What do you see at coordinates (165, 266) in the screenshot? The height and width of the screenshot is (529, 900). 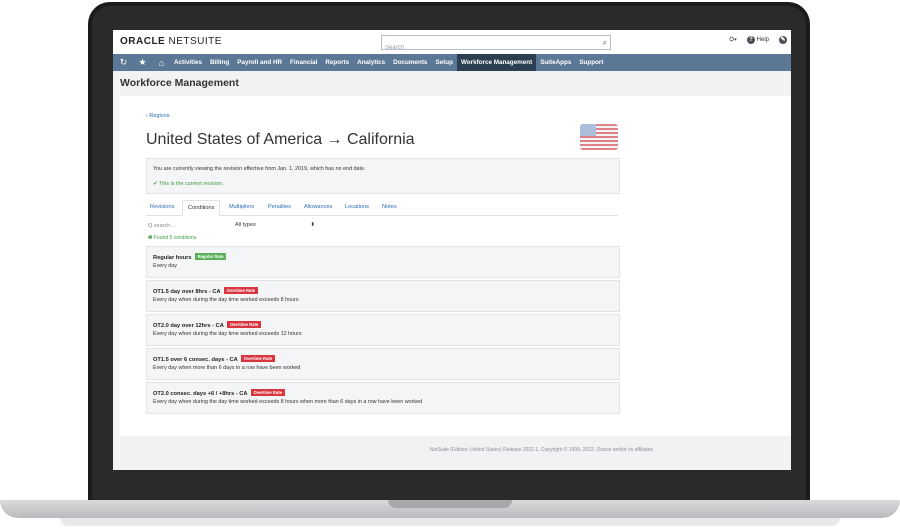 I see `condition-description: Every day` at bounding box center [165, 266].